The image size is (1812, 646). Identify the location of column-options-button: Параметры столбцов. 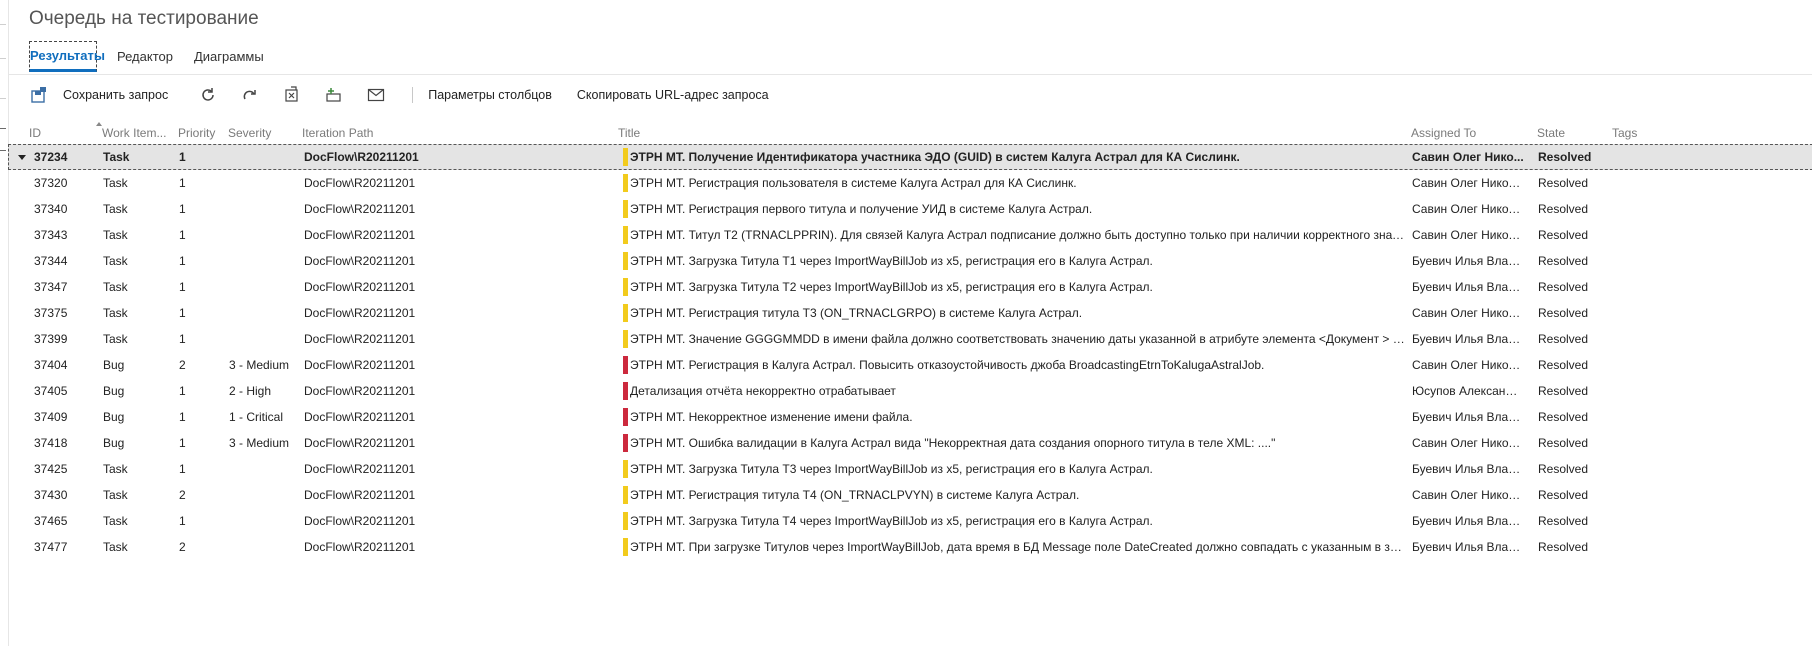
(490, 95).